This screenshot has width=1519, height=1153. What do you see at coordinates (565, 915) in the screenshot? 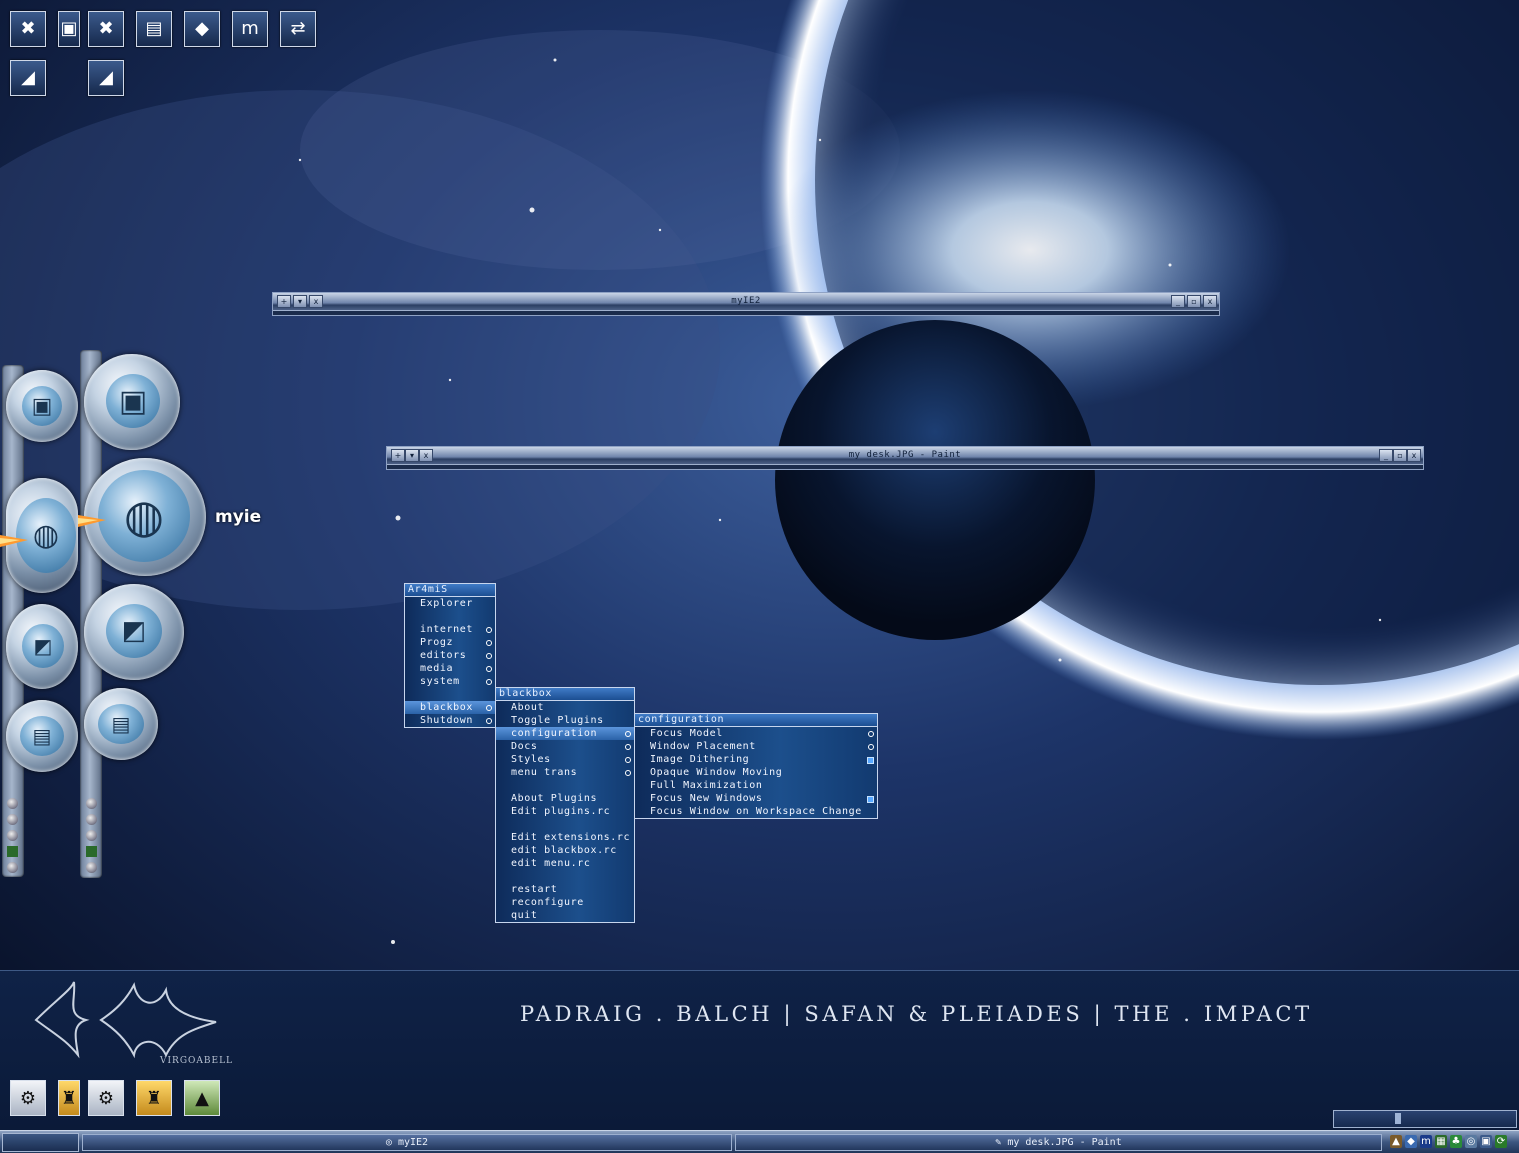
I see `menu-item-quit: quit` at bounding box center [565, 915].